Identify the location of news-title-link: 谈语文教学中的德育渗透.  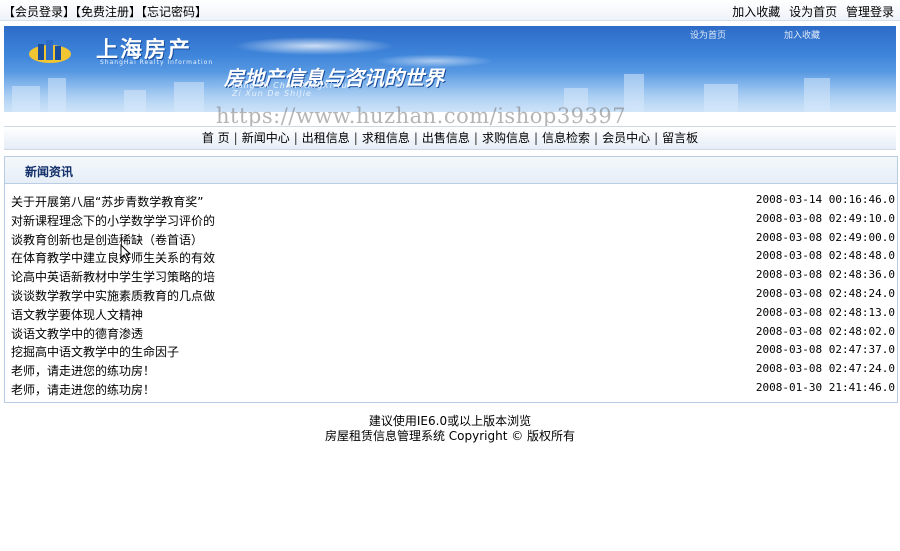
(77, 333).